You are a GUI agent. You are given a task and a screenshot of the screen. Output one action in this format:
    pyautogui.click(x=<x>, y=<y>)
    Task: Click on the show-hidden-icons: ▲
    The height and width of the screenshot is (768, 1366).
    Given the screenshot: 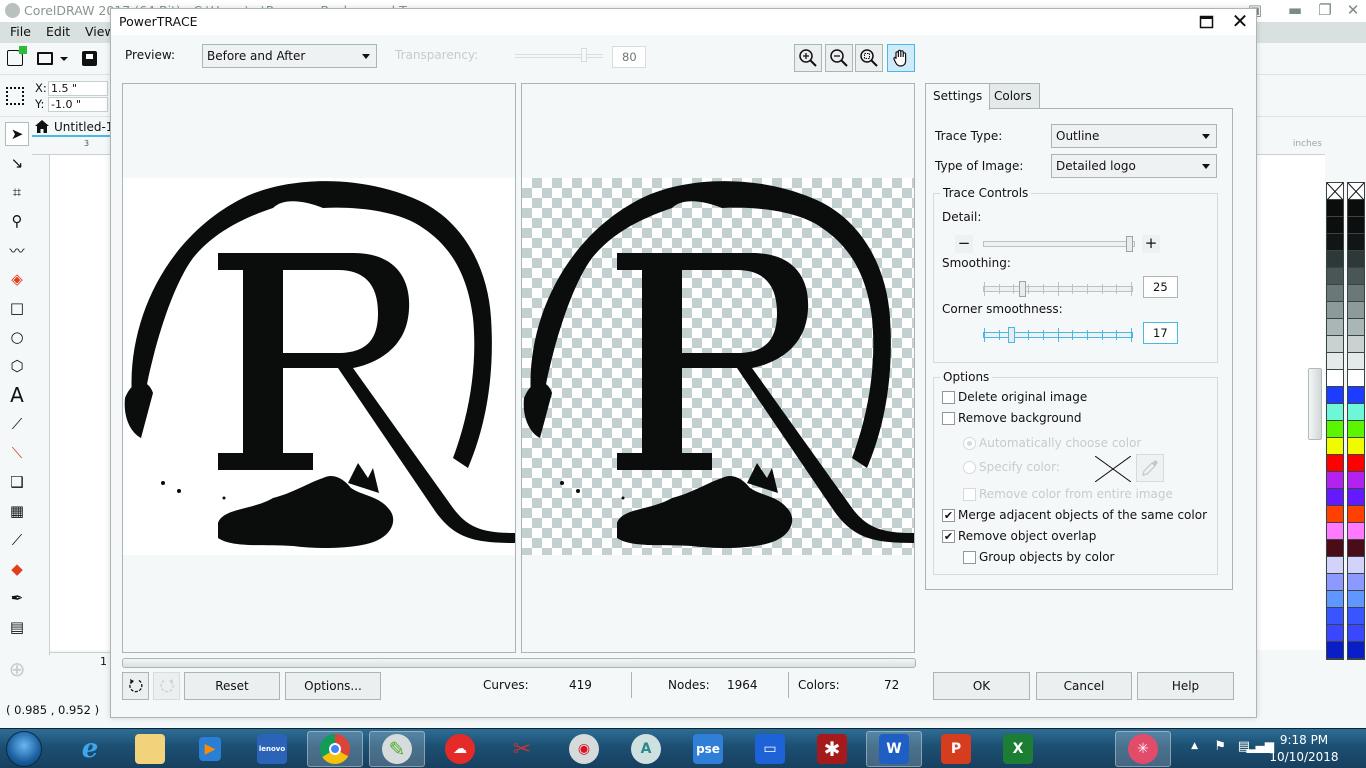 What is the action you would take?
    pyautogui.click(x=1194, y=746)
    